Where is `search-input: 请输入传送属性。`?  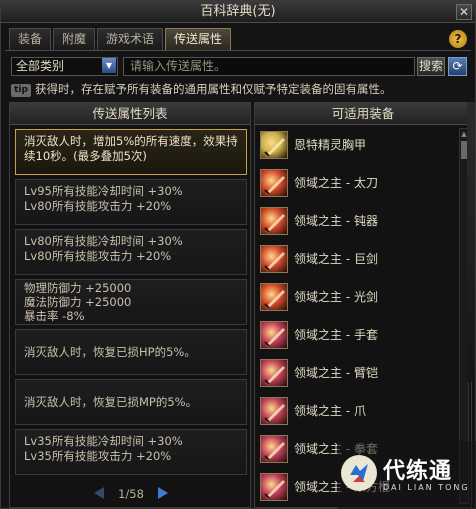
search-input: 请输入传送属性。 is located at coordinates (269, 66).